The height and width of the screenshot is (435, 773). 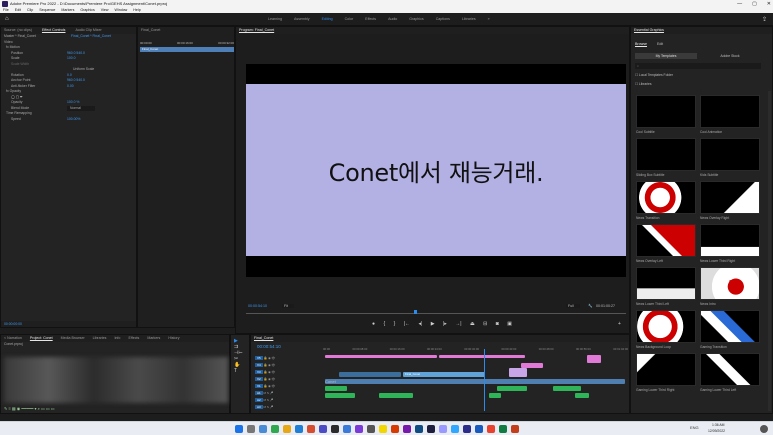 I want to click on task-view-icon, so click(x=263, y=429).